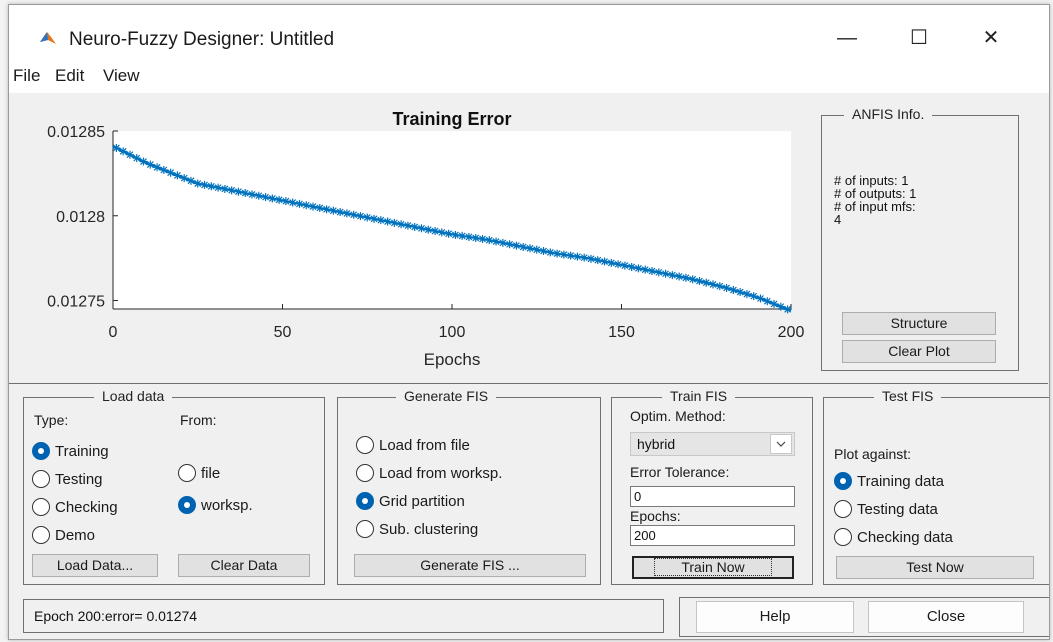 Image resolution: width=1053 pixels, height=642 pixels. I want to click on matlab-icon, so click(48, 38).